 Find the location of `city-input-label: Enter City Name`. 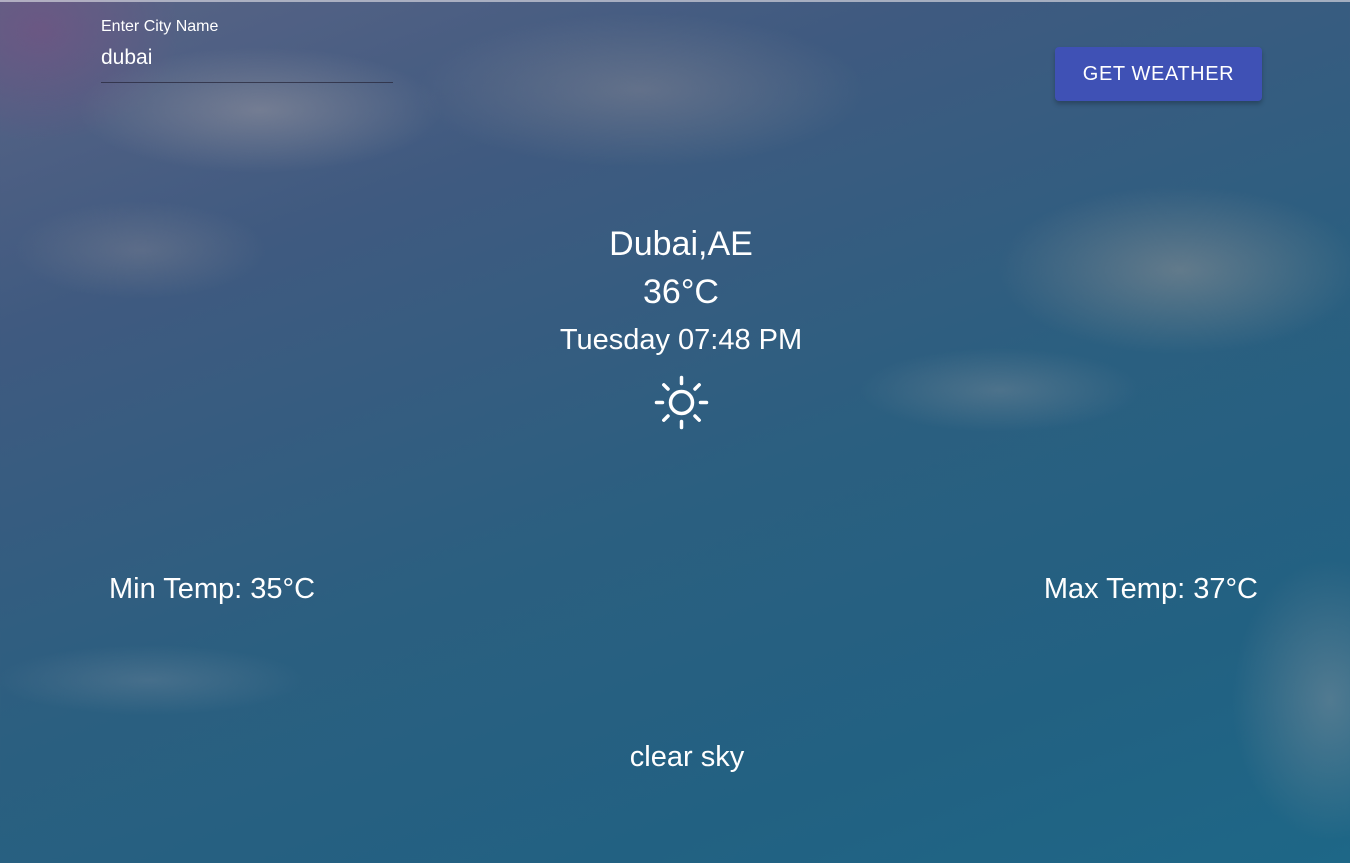

city-input-label: Enter City Name is located at coordinates (160, 26).